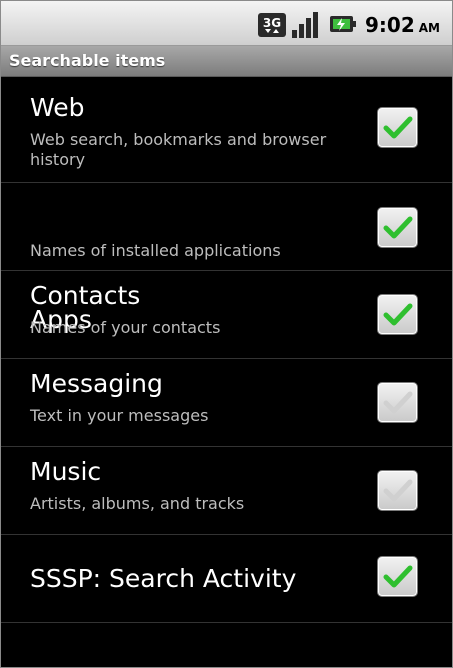  I want to click on list-item-contacts: Contacts Names of your contacts, so click(226, 315).